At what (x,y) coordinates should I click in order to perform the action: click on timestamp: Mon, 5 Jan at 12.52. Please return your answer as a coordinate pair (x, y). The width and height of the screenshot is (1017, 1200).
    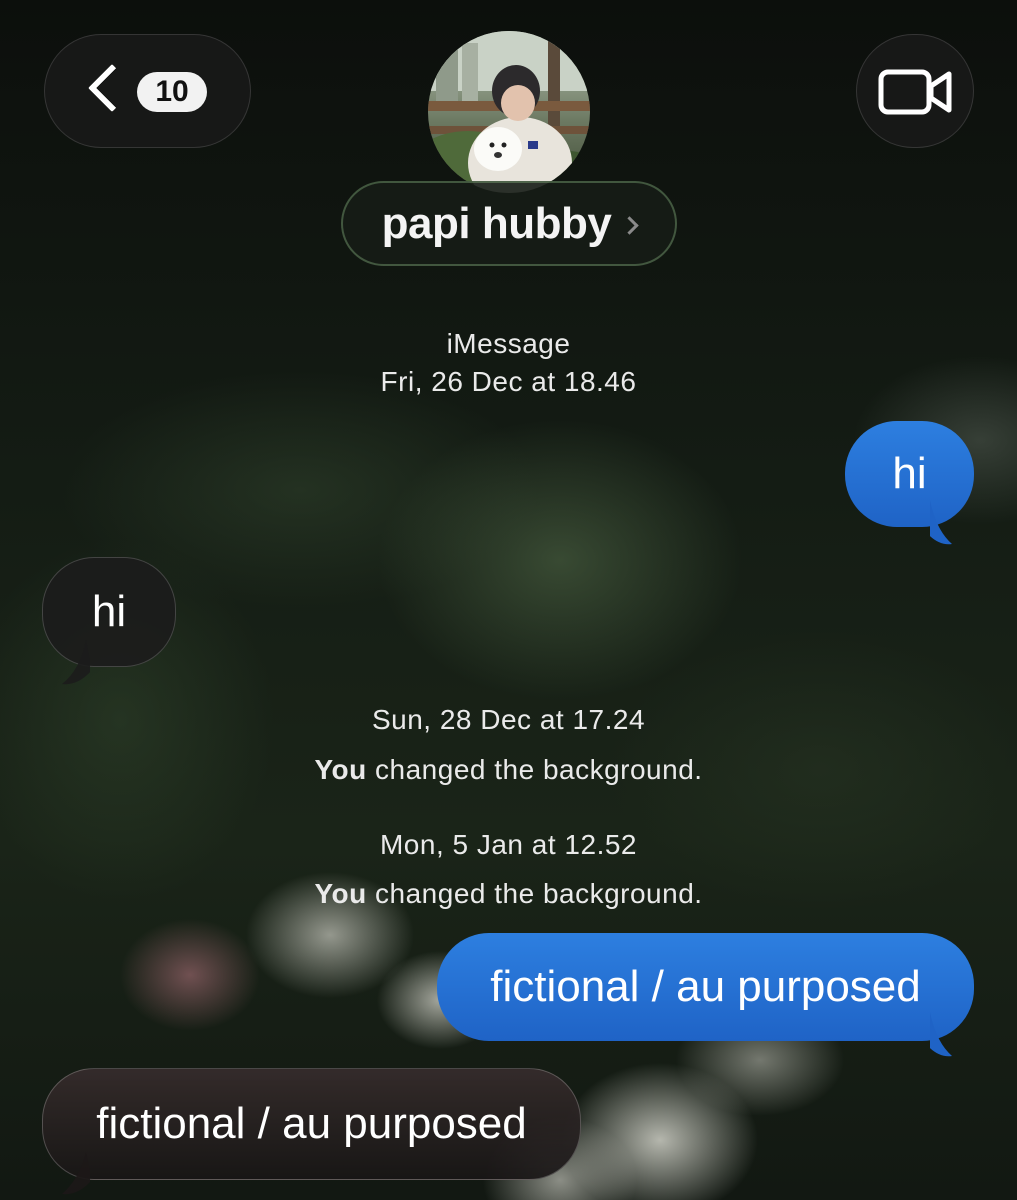
    Looking at the image, I should click on (508, 844).